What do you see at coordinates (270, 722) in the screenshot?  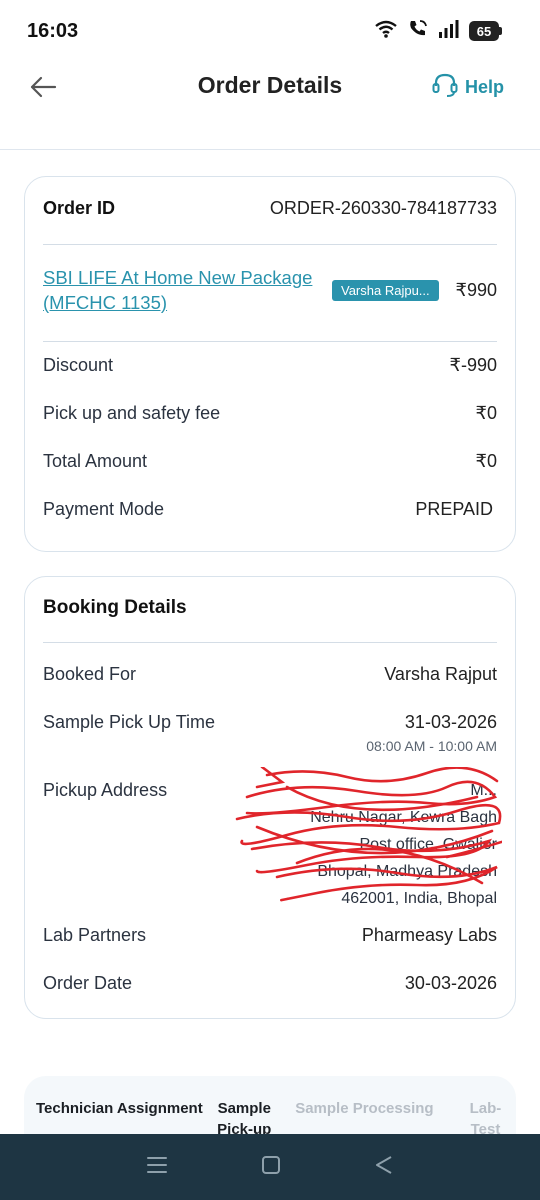 I see `pickup-time-row: Sample Pick Up Time 31-03-2026` at bounding box center [270, 722].